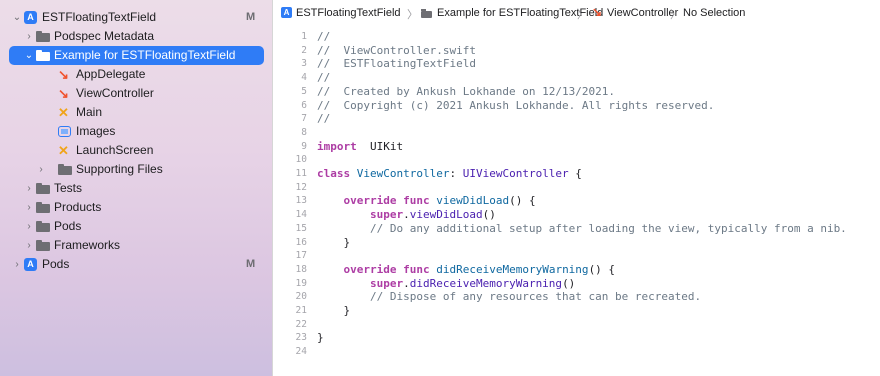  I want to click on navigator-item: ↘ ViewController, so click(136, 93).